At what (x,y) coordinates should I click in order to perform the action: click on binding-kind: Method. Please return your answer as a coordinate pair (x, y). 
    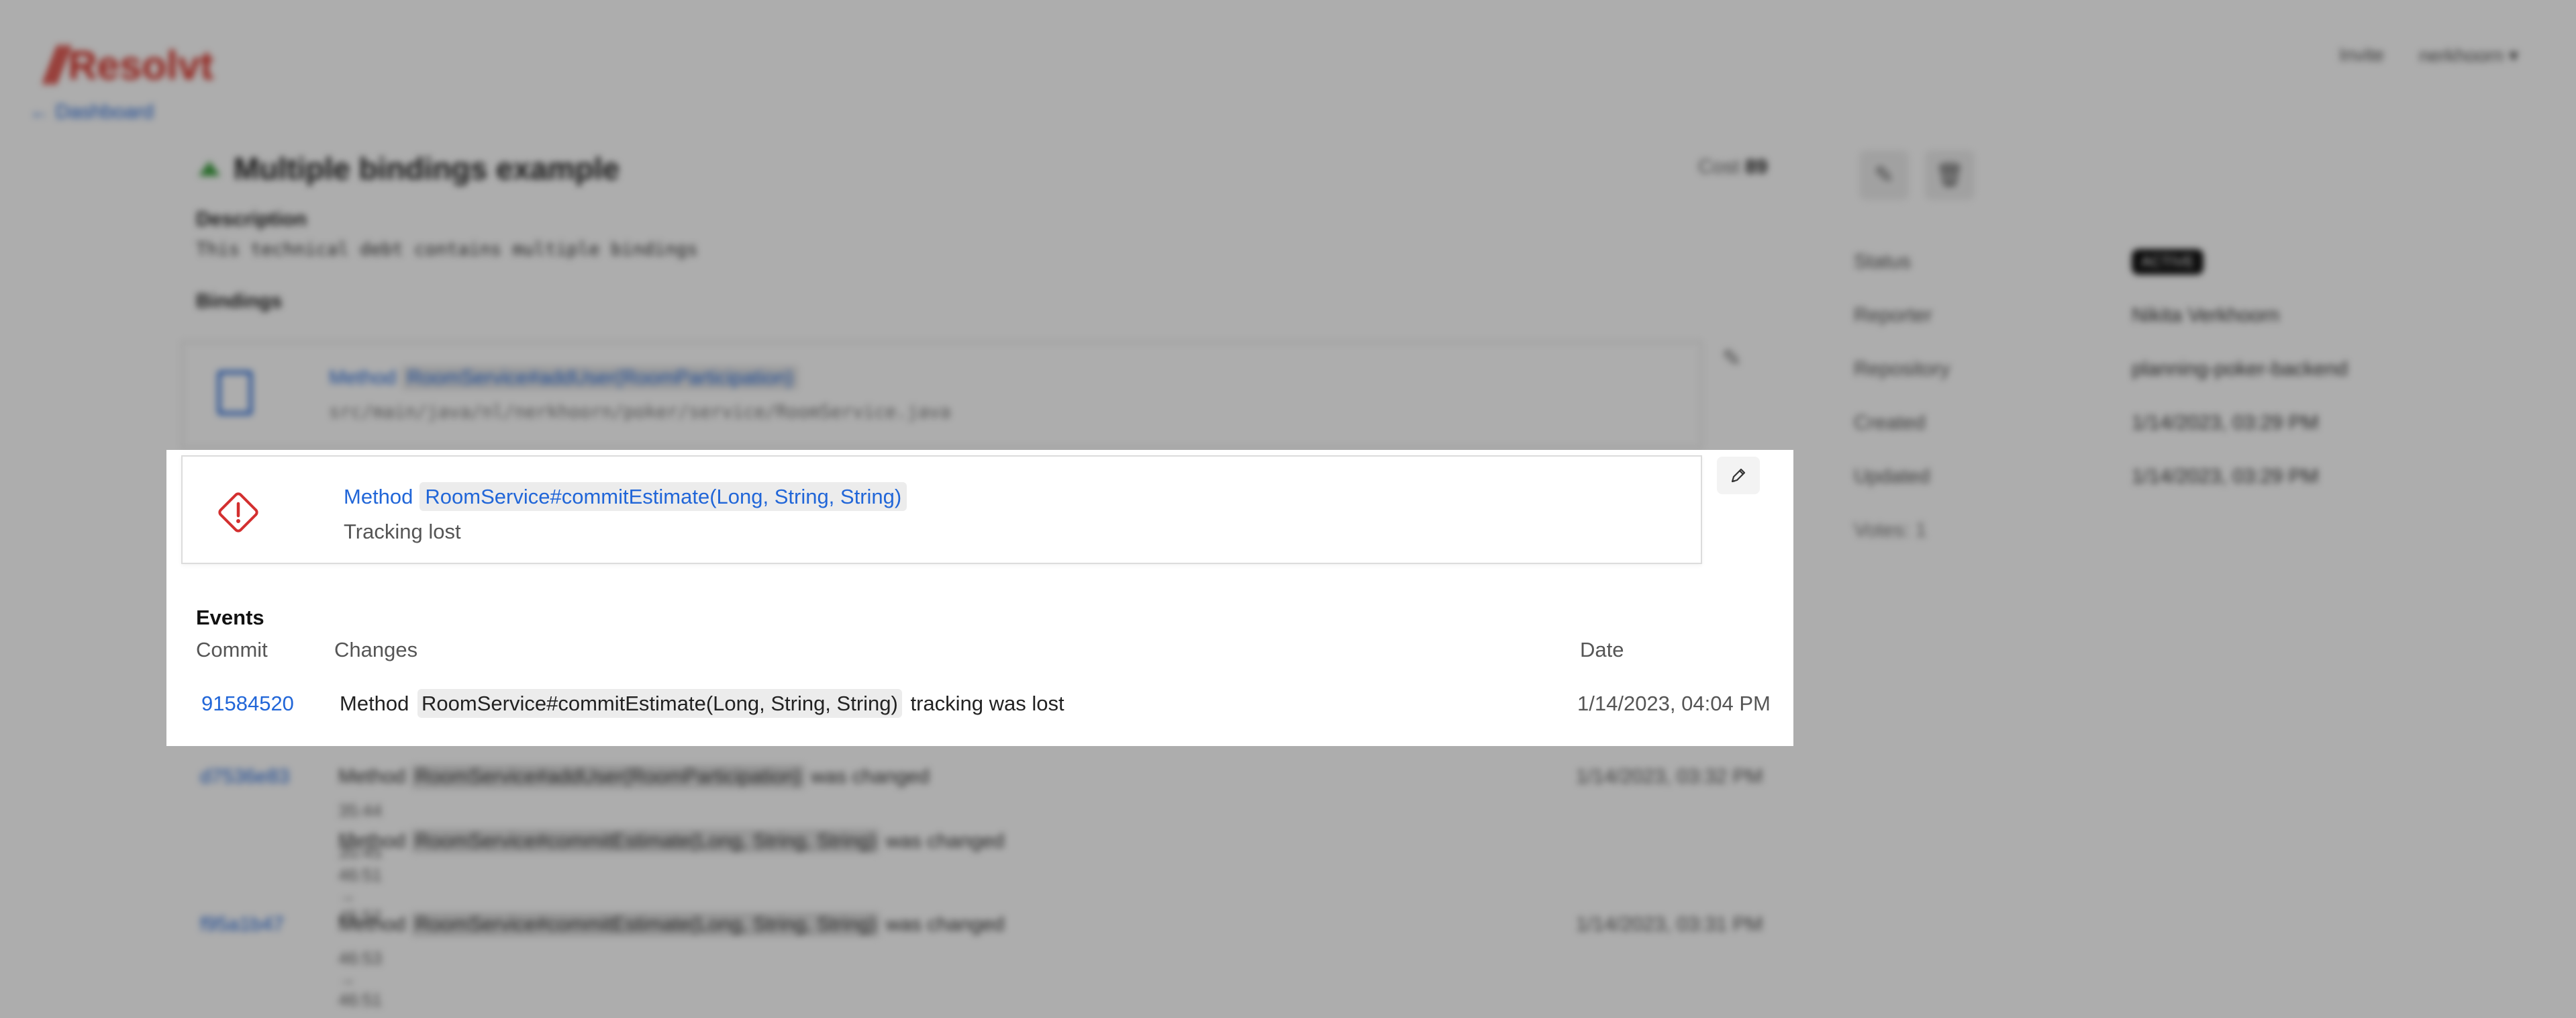
    Looking at the image, I should click on (378, 496).